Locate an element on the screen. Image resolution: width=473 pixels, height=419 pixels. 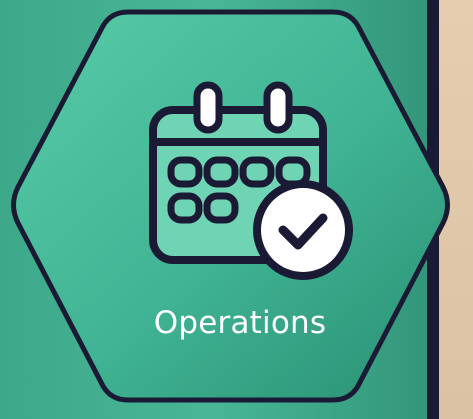
tile-label: Operations is located at coordinates (240, 323).